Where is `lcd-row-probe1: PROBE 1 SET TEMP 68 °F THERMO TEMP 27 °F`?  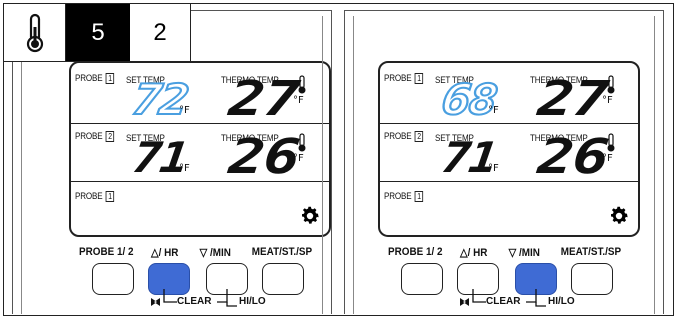 lcd-row-probe1: PROBE 1 SET TEMP 68 °F THERMO TEMP 27 °F is located at coordinates (509, 96).